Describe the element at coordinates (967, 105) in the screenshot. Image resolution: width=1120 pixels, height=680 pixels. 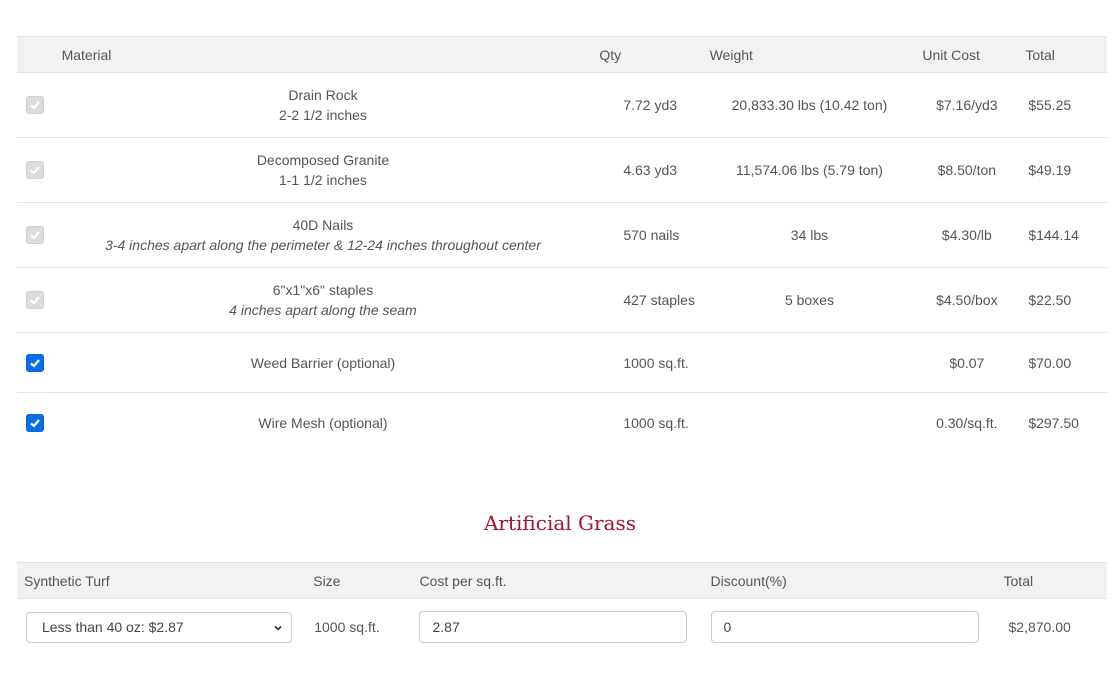
I see `unit-cost-cell: $7.16/yd3` at that location.